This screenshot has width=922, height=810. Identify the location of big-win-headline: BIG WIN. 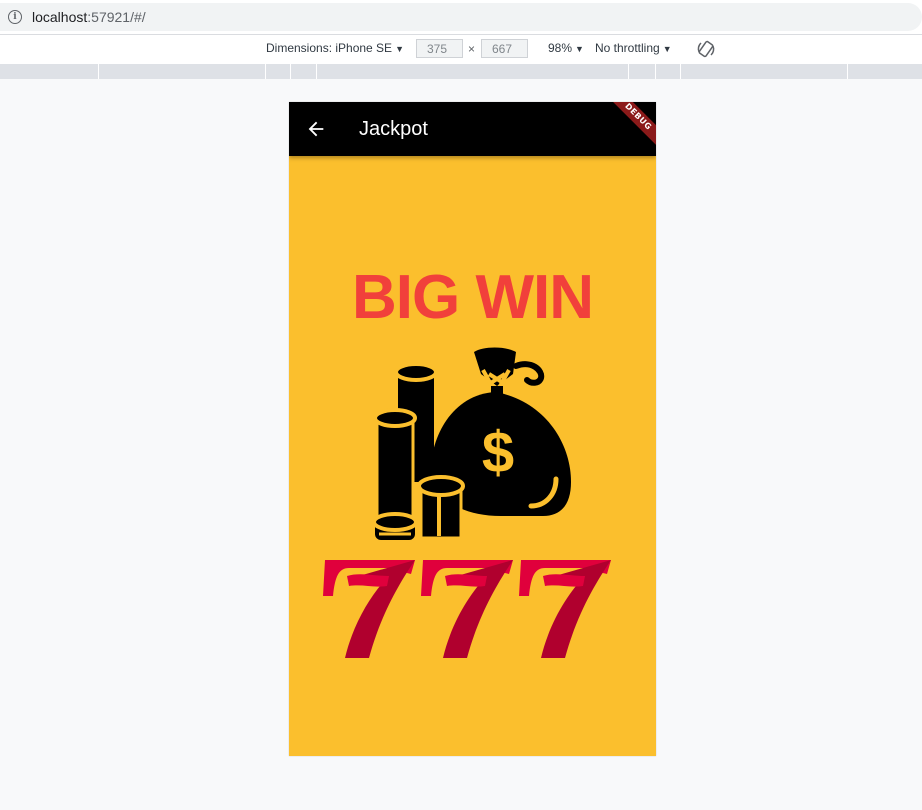
(473, 297).